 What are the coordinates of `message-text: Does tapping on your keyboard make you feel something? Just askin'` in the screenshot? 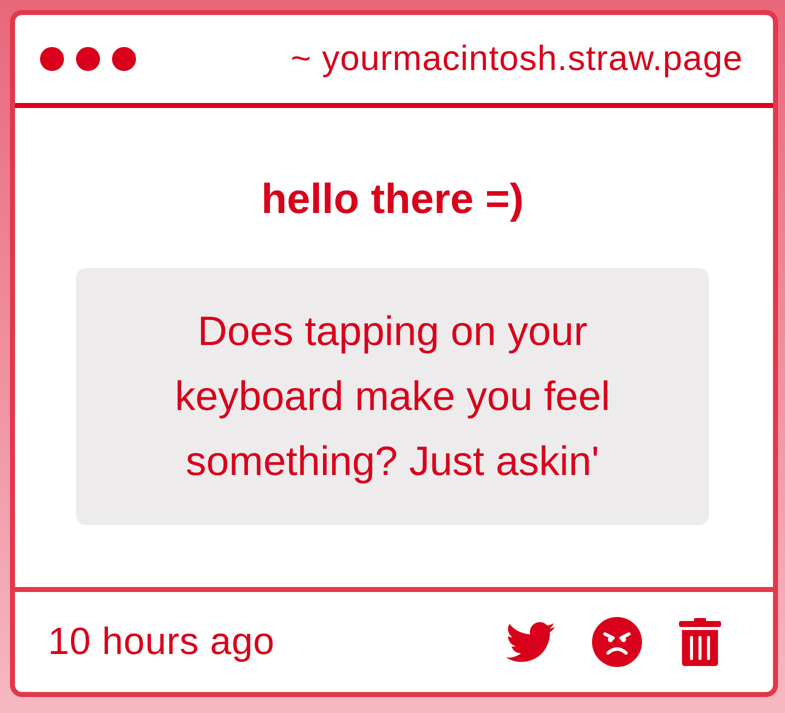 It's located at (393, 396).